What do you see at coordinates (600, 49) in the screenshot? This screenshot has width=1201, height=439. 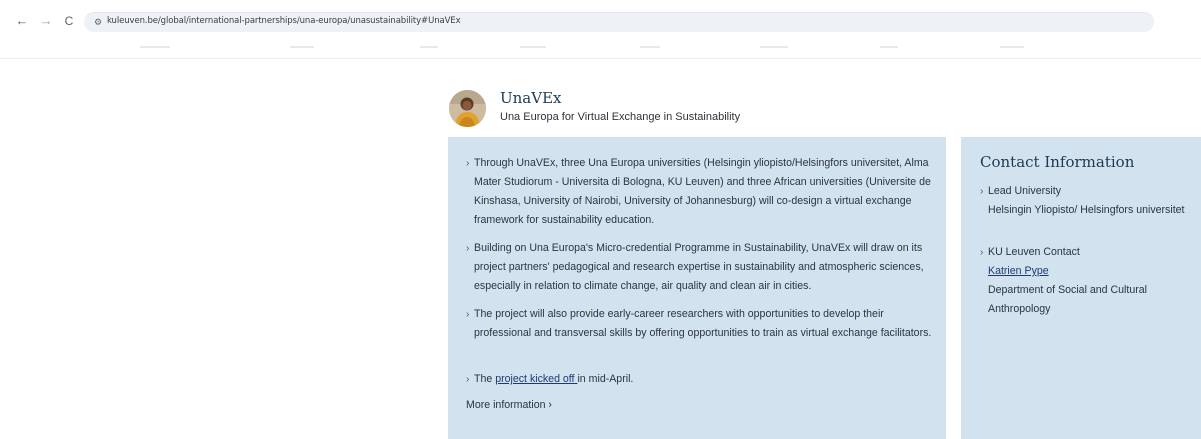 I see `faded-top-navigation` at bounding box center [600, 49].